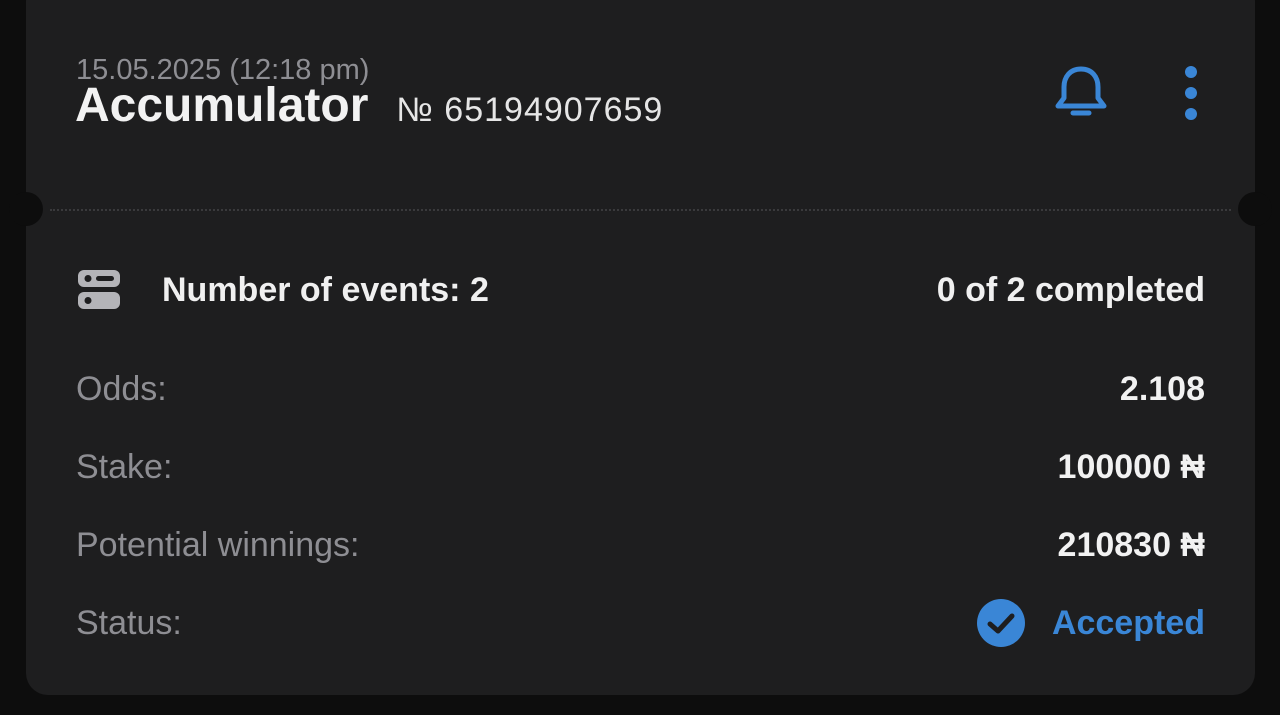 This screenshot has width=1280, height=715. Describe the element at coordinates (1000, 623) in the screenshot. I see `check-circle-icon` at that location.